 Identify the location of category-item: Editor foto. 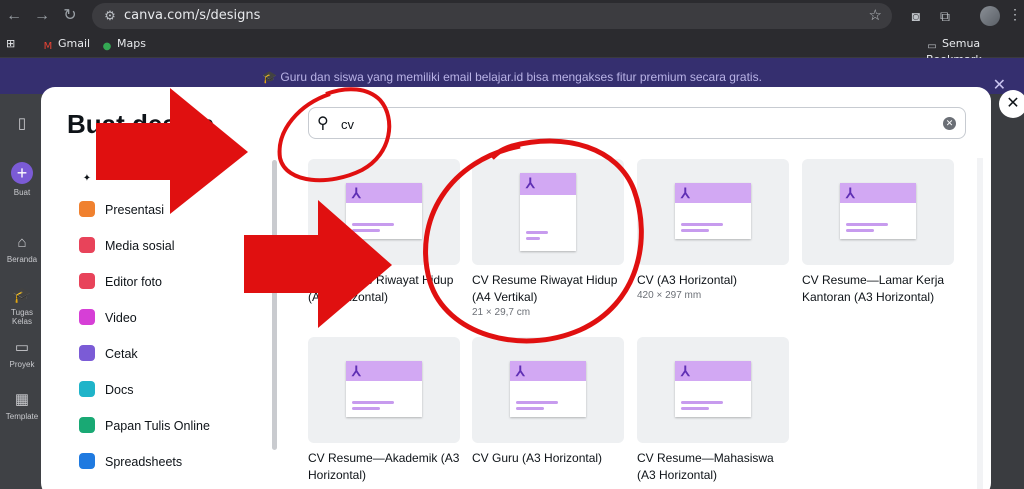
(174, 282).